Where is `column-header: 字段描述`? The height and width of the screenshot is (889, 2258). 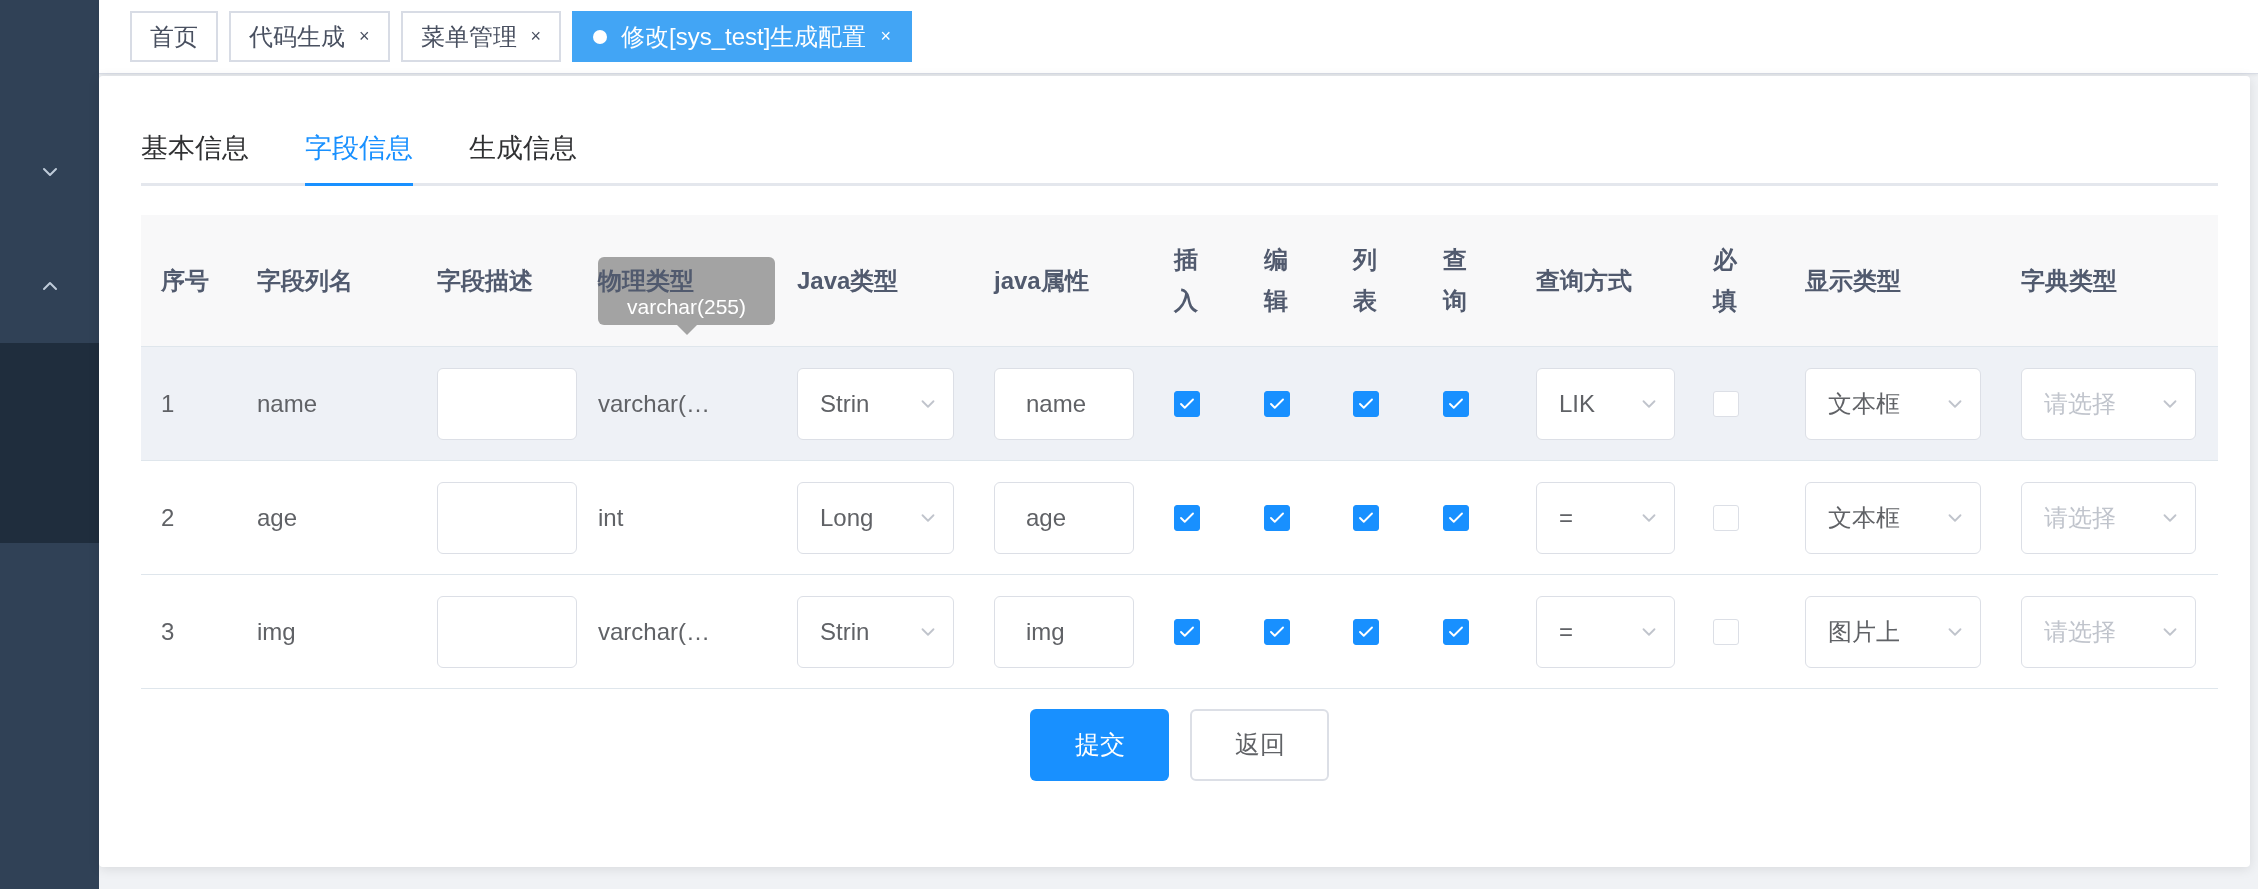
column-header: 字段描述 is located at coordinates (485, 280).